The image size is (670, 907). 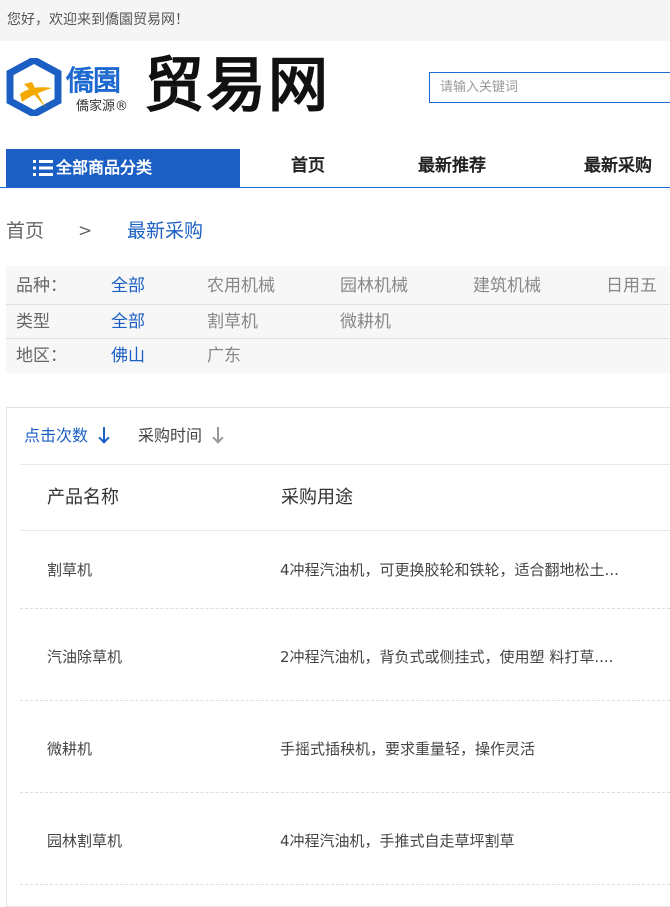 What do you see at coordinates (33, 322) in the screenshot?
I see `filter-label-type: 类型` at bounding box center [33, 322].